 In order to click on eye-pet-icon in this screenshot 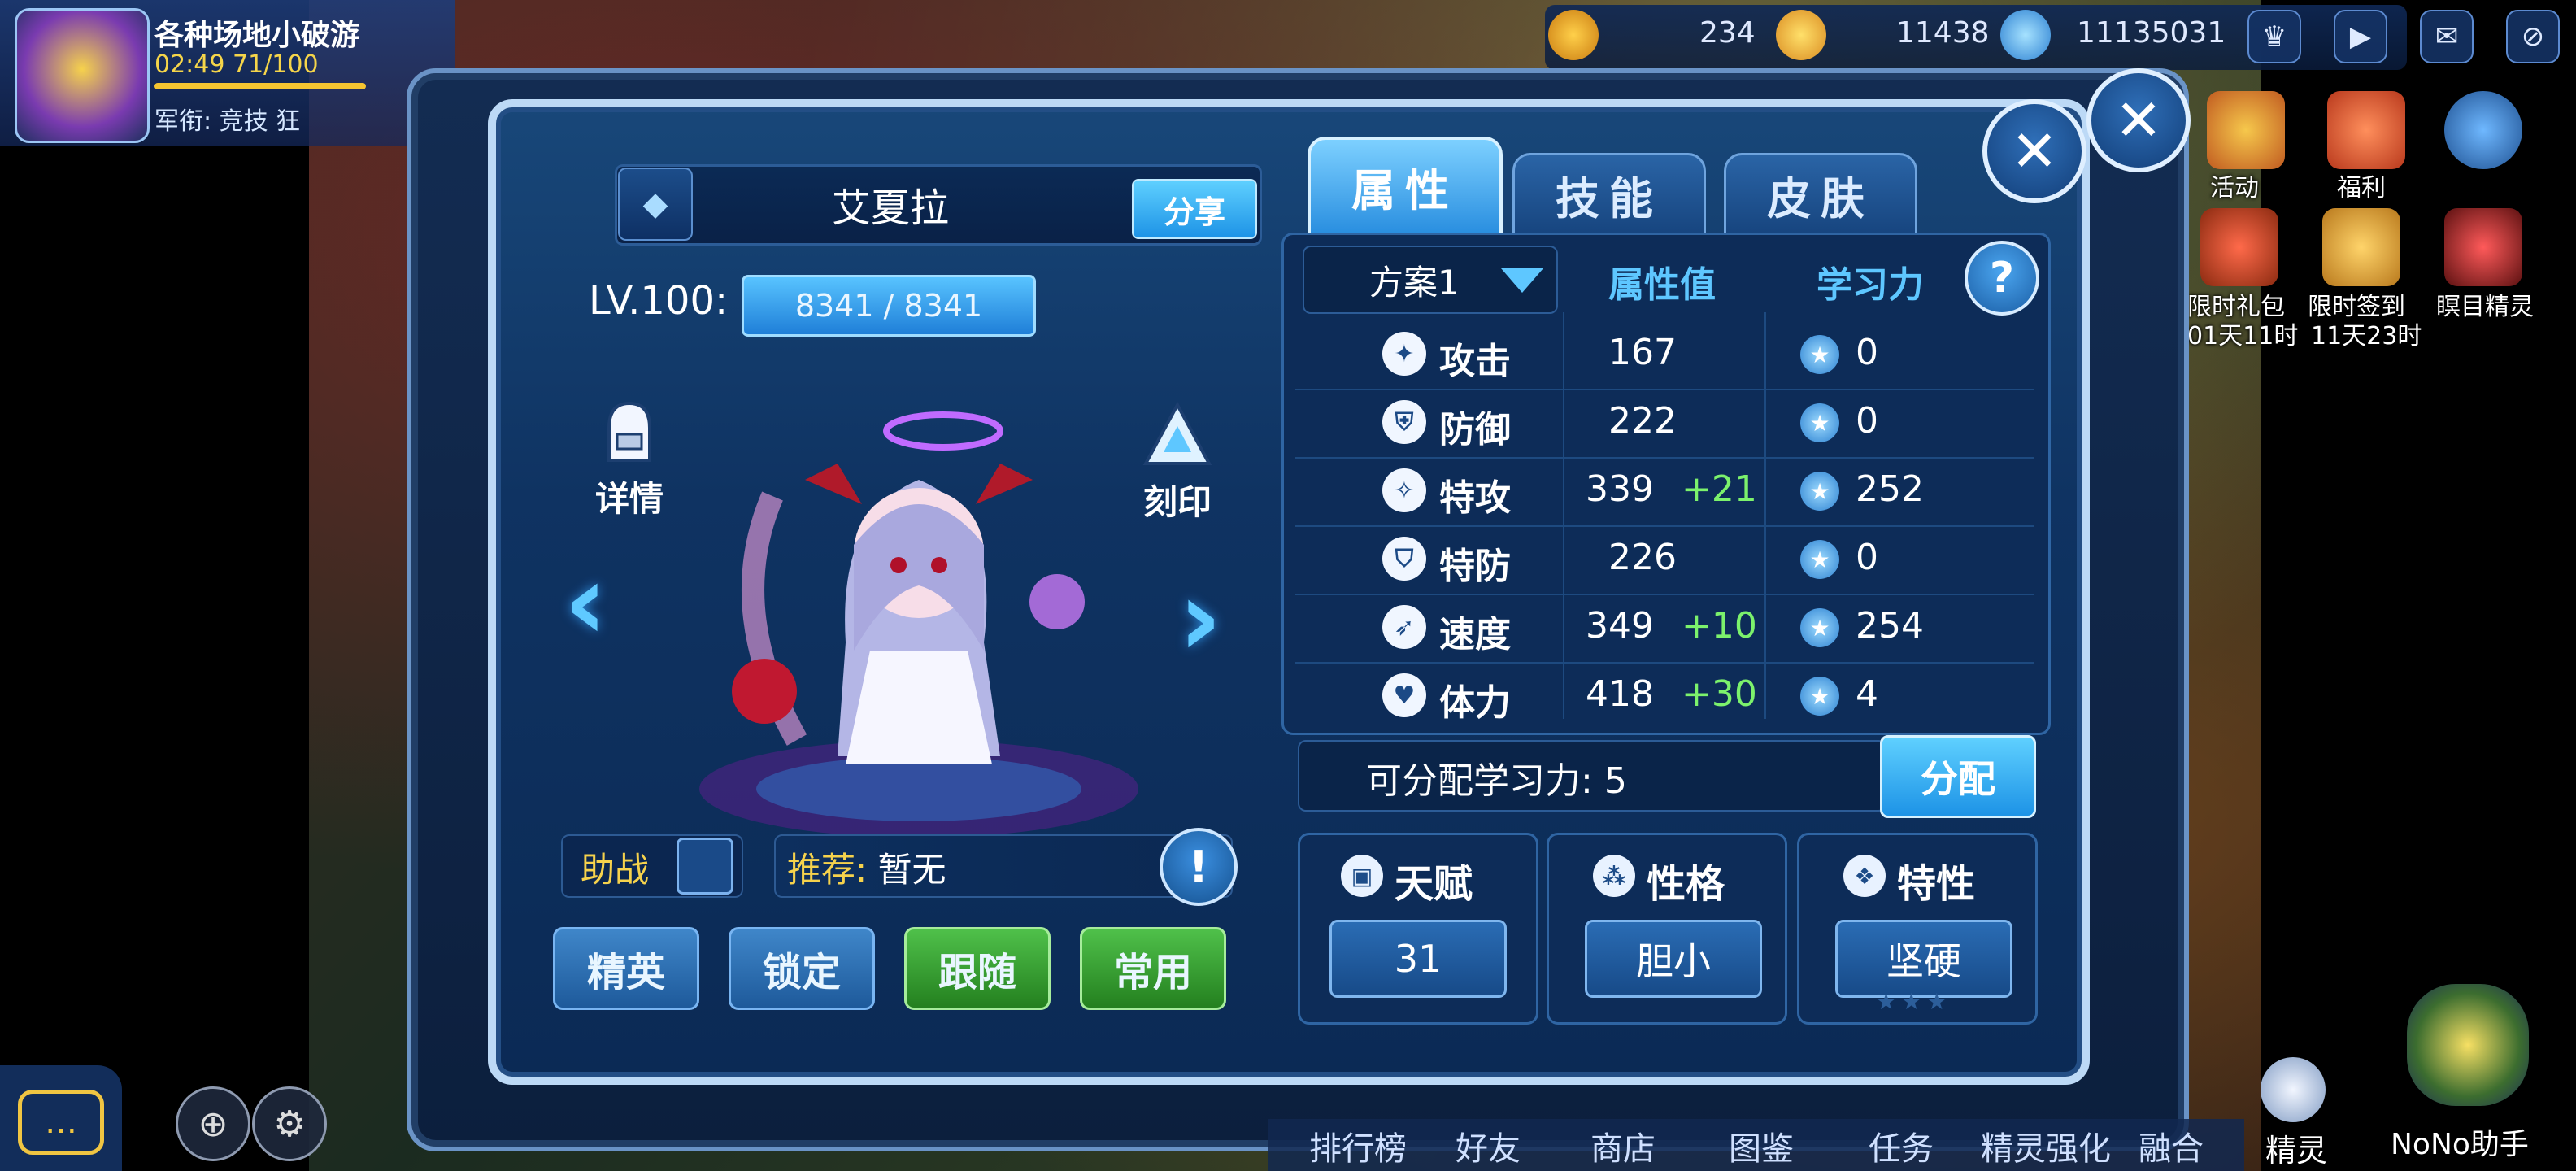, I will do `click(2483, 247)`.